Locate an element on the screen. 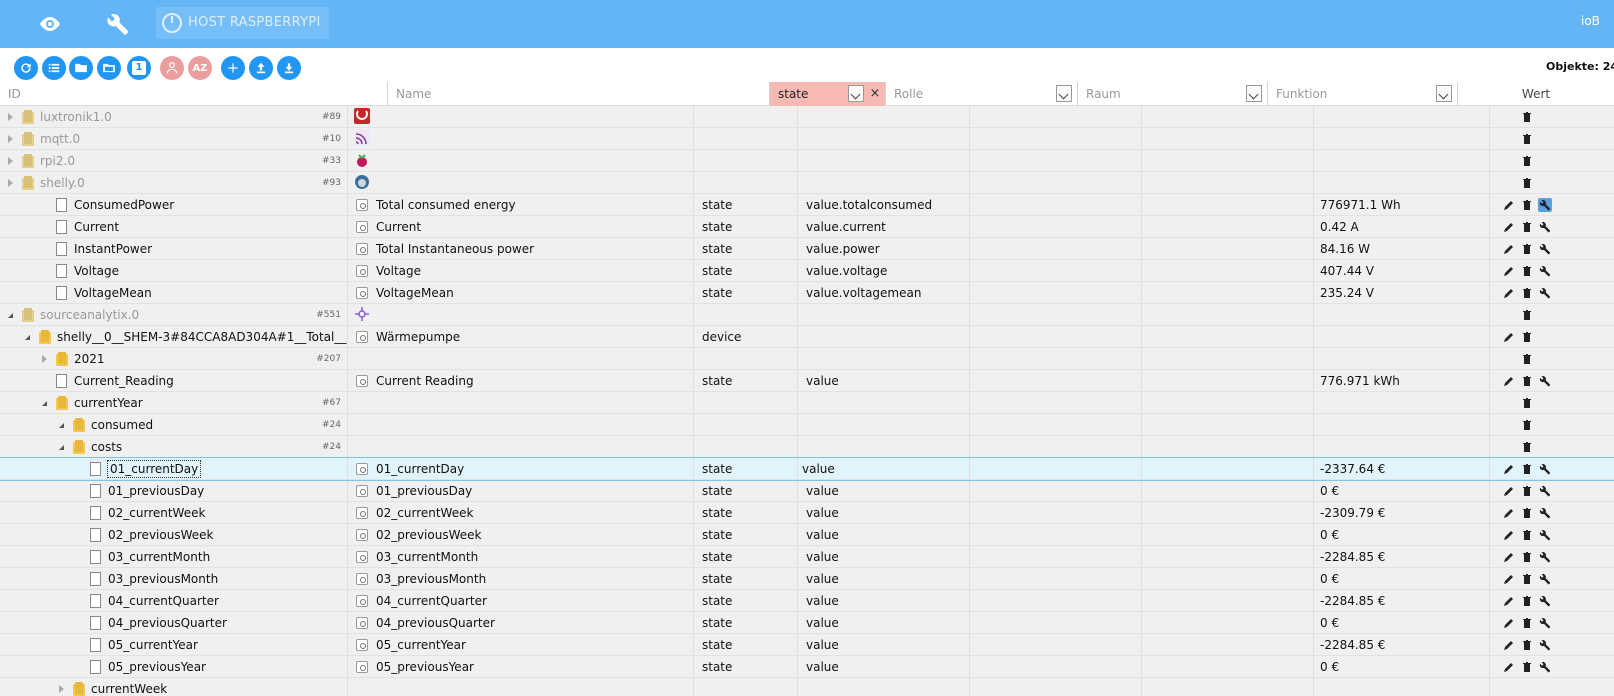  value-cell: 0.42 A is located at coordinates (1402, 227).